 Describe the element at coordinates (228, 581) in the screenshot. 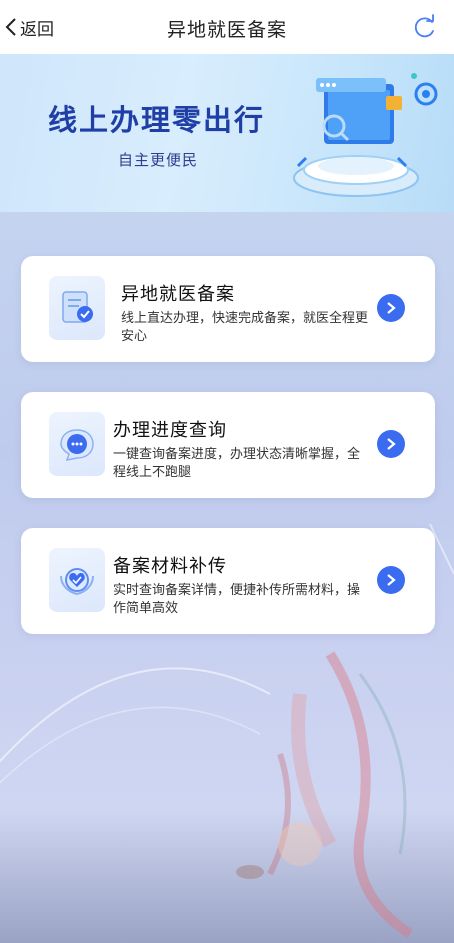

I see `card-material-supplement: 备案材料补传 实时查询备案详情，便捷补传所需材料，操作简单高效` at that location.